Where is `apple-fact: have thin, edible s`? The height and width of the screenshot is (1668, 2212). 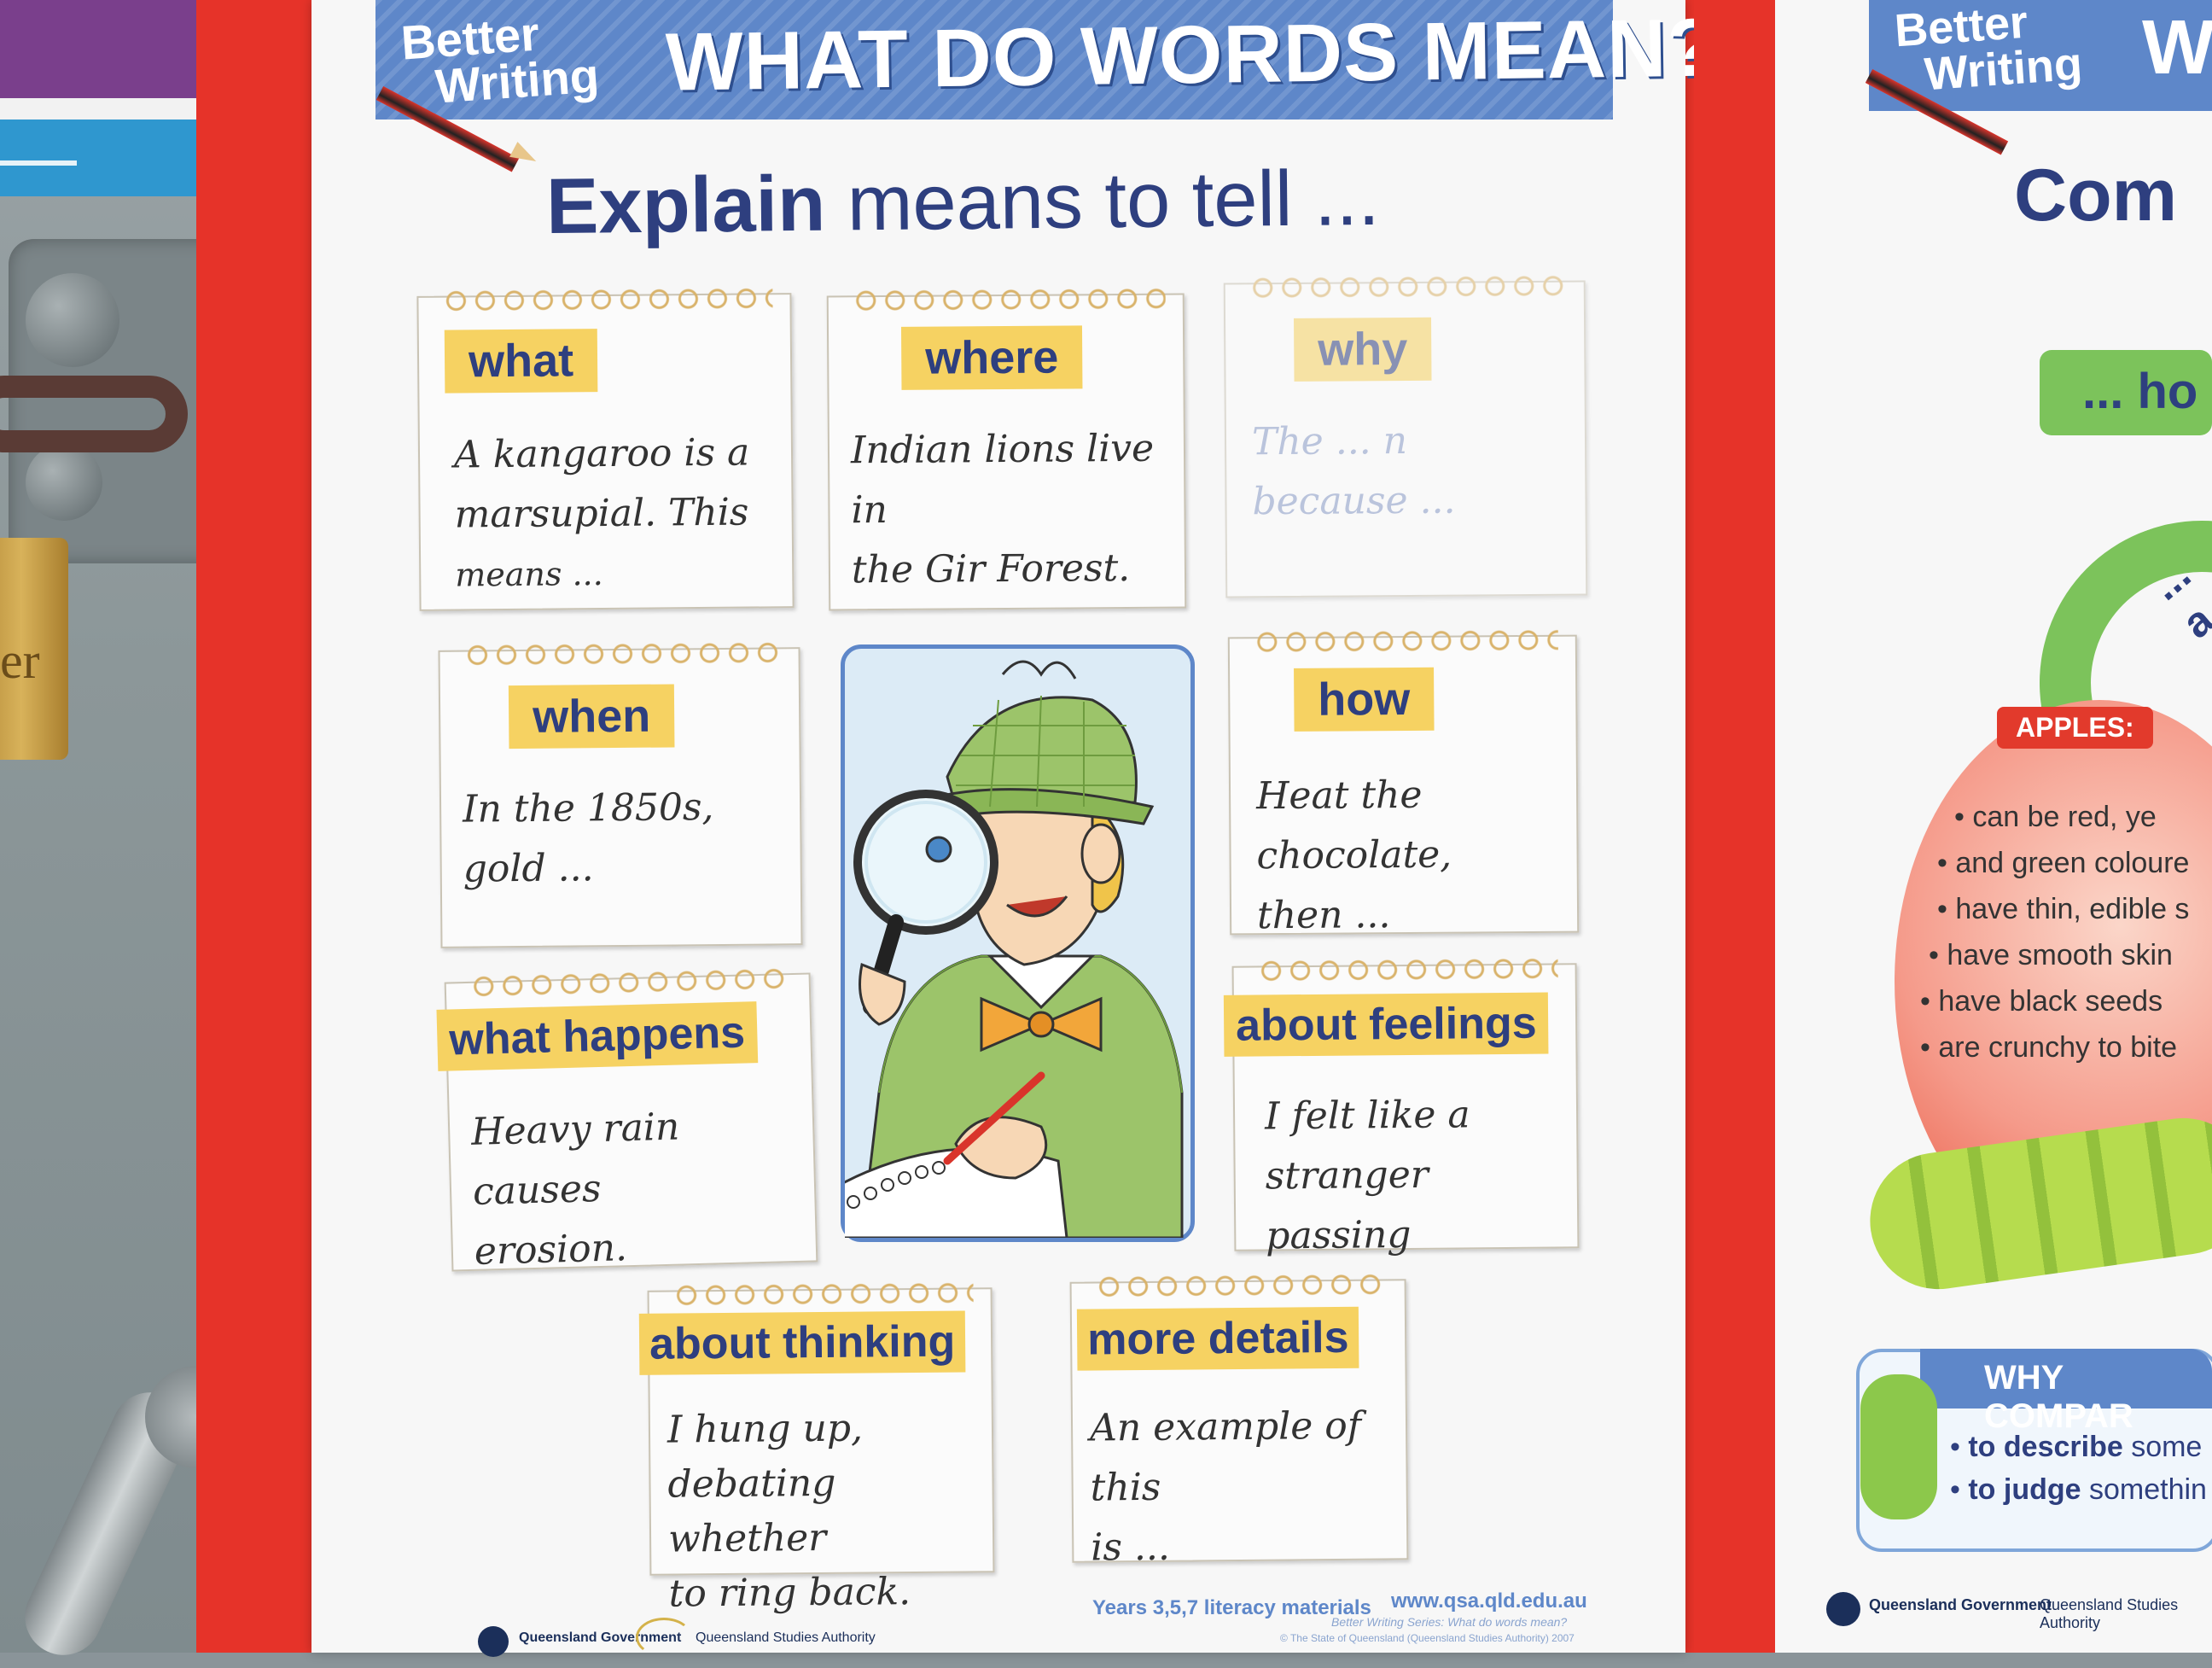
apple-fact: have thin, edible s is located at coordinates (2063, 909).